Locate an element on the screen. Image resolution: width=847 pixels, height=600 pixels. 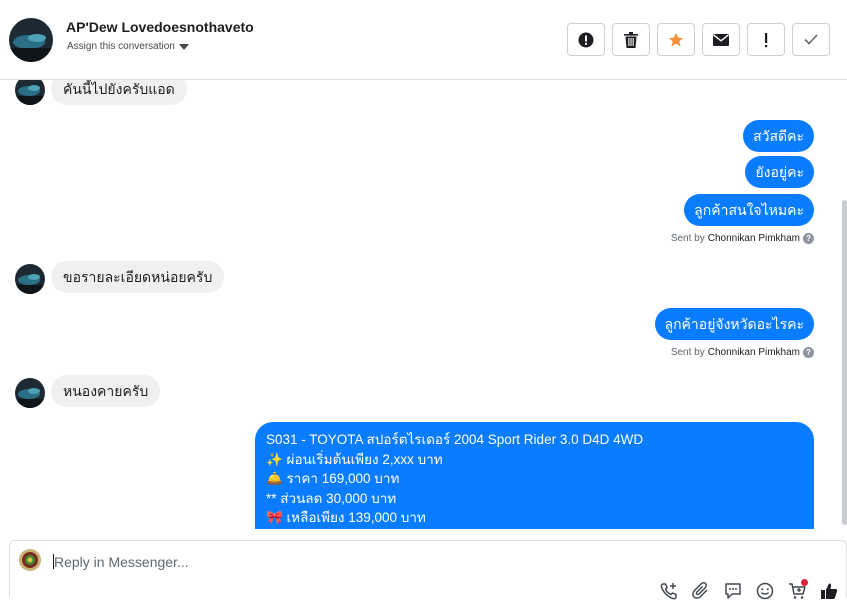
listing-line: 🛎️ ราคา 169,000 บาท is located at coordinates (333, 478).